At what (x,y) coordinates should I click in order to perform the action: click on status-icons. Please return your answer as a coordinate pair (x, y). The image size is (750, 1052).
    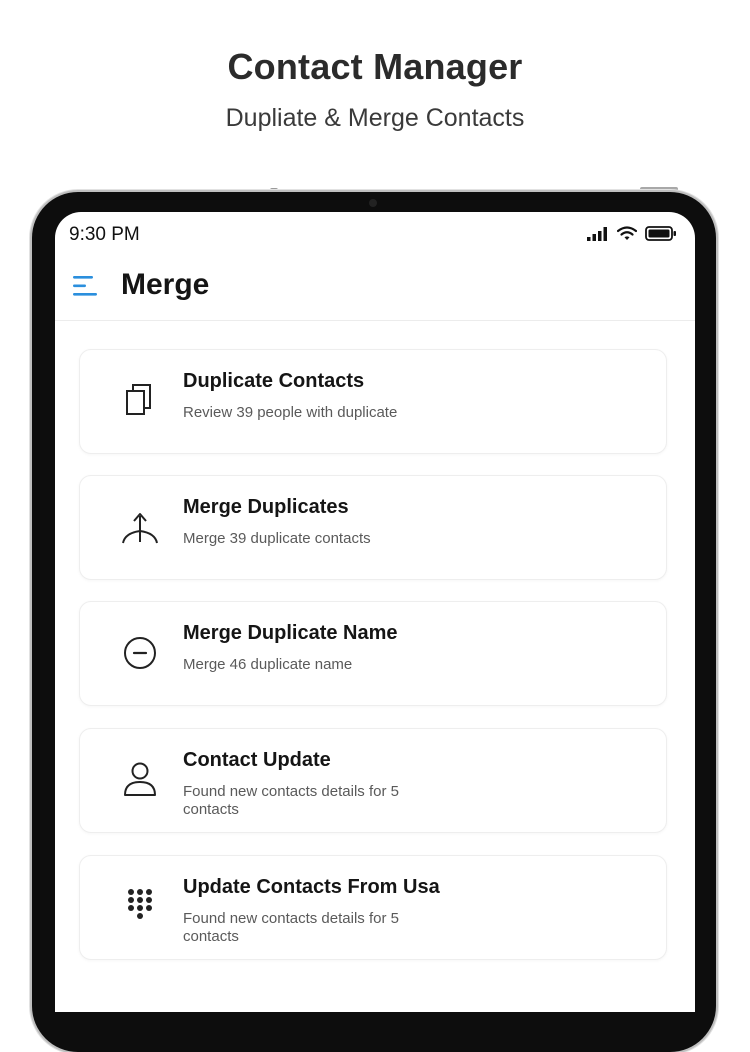
    Looking at the image, I should click on (632, 233).